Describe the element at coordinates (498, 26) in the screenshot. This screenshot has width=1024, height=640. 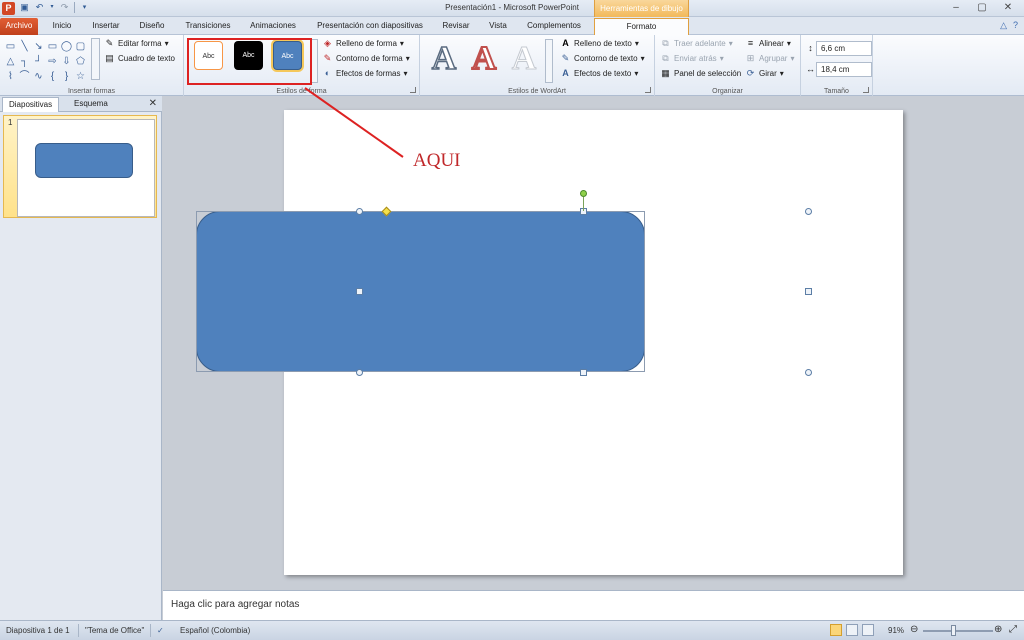
I see `tab-vista: Vista` at that location.